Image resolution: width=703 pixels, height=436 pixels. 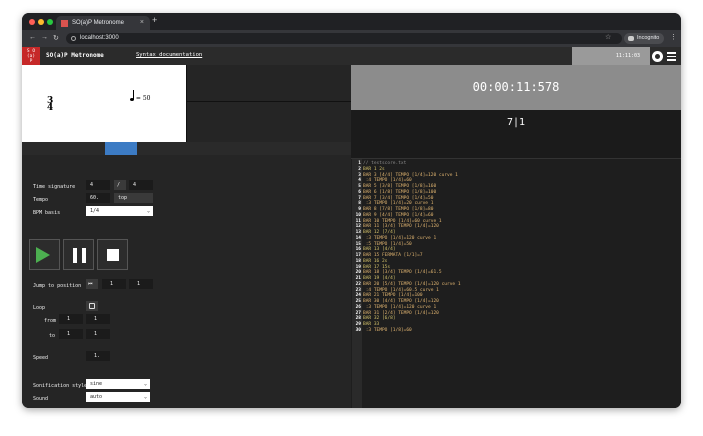 I want to click on loop-to-bar-input: 1, so click(x=71, y=334).